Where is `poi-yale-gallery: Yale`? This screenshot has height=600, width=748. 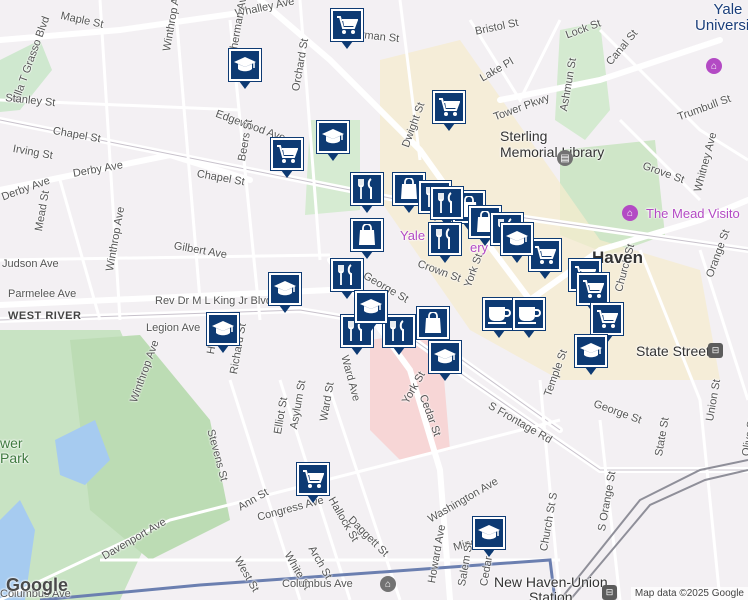
poi-yale-gallery: Yale is located at coordinates (412, 235).